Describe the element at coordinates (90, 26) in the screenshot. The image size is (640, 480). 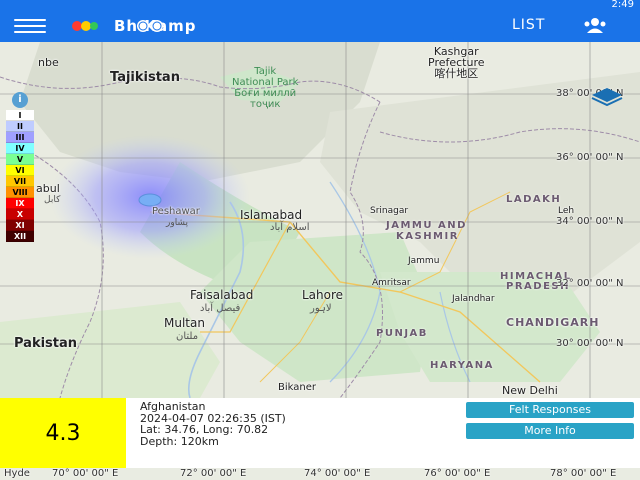
I see `brand-logo-icon` at that location.